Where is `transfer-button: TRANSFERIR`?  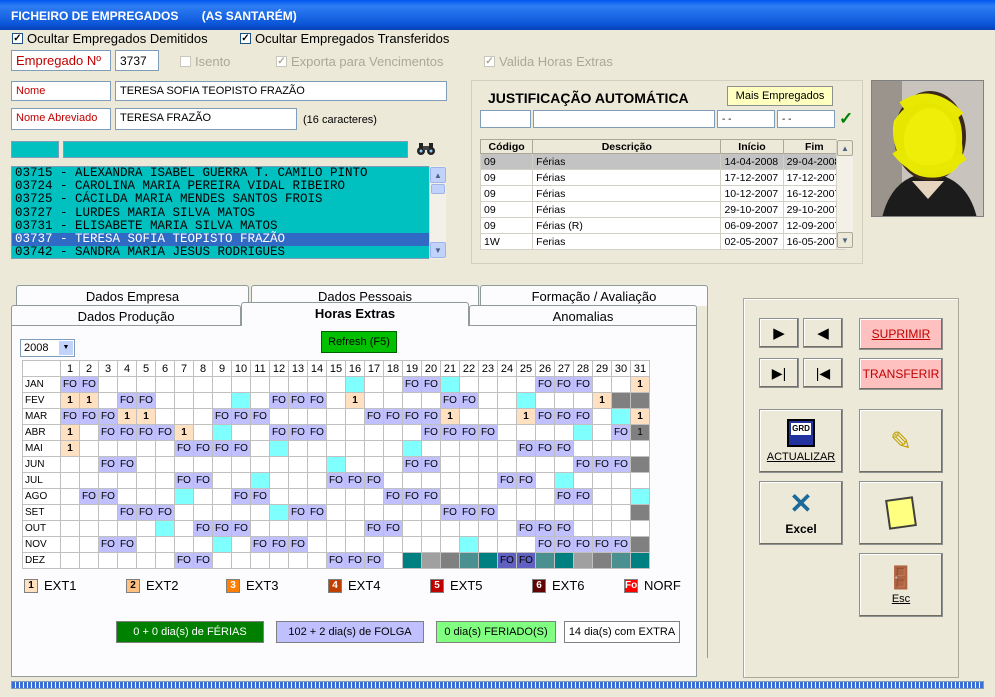
transfer-button: TRANSFERIR is located at coordinates (901, 374).